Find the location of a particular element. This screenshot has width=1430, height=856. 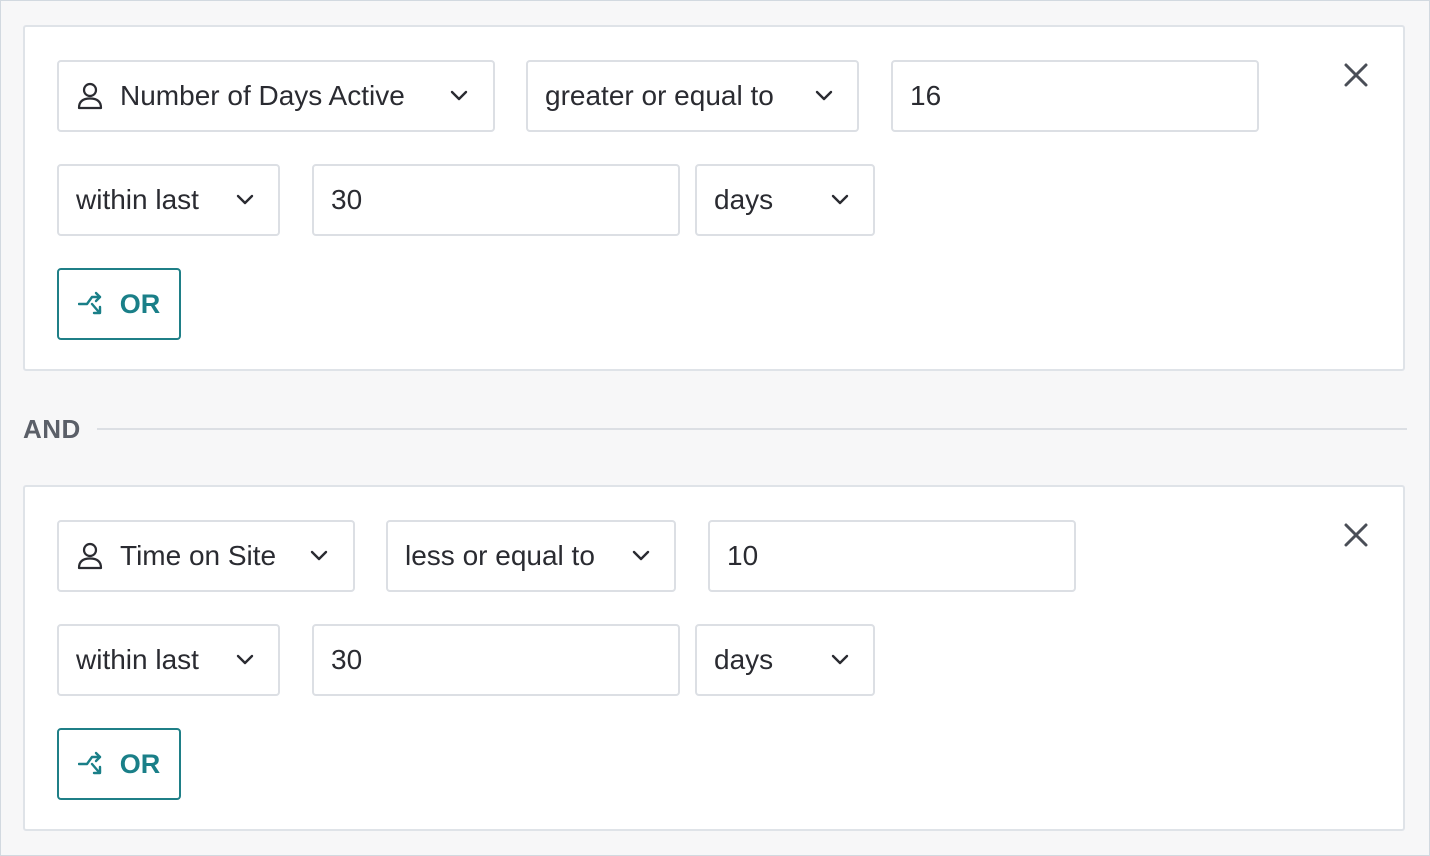

and-separator: AND is located at coordinates (715, 429).